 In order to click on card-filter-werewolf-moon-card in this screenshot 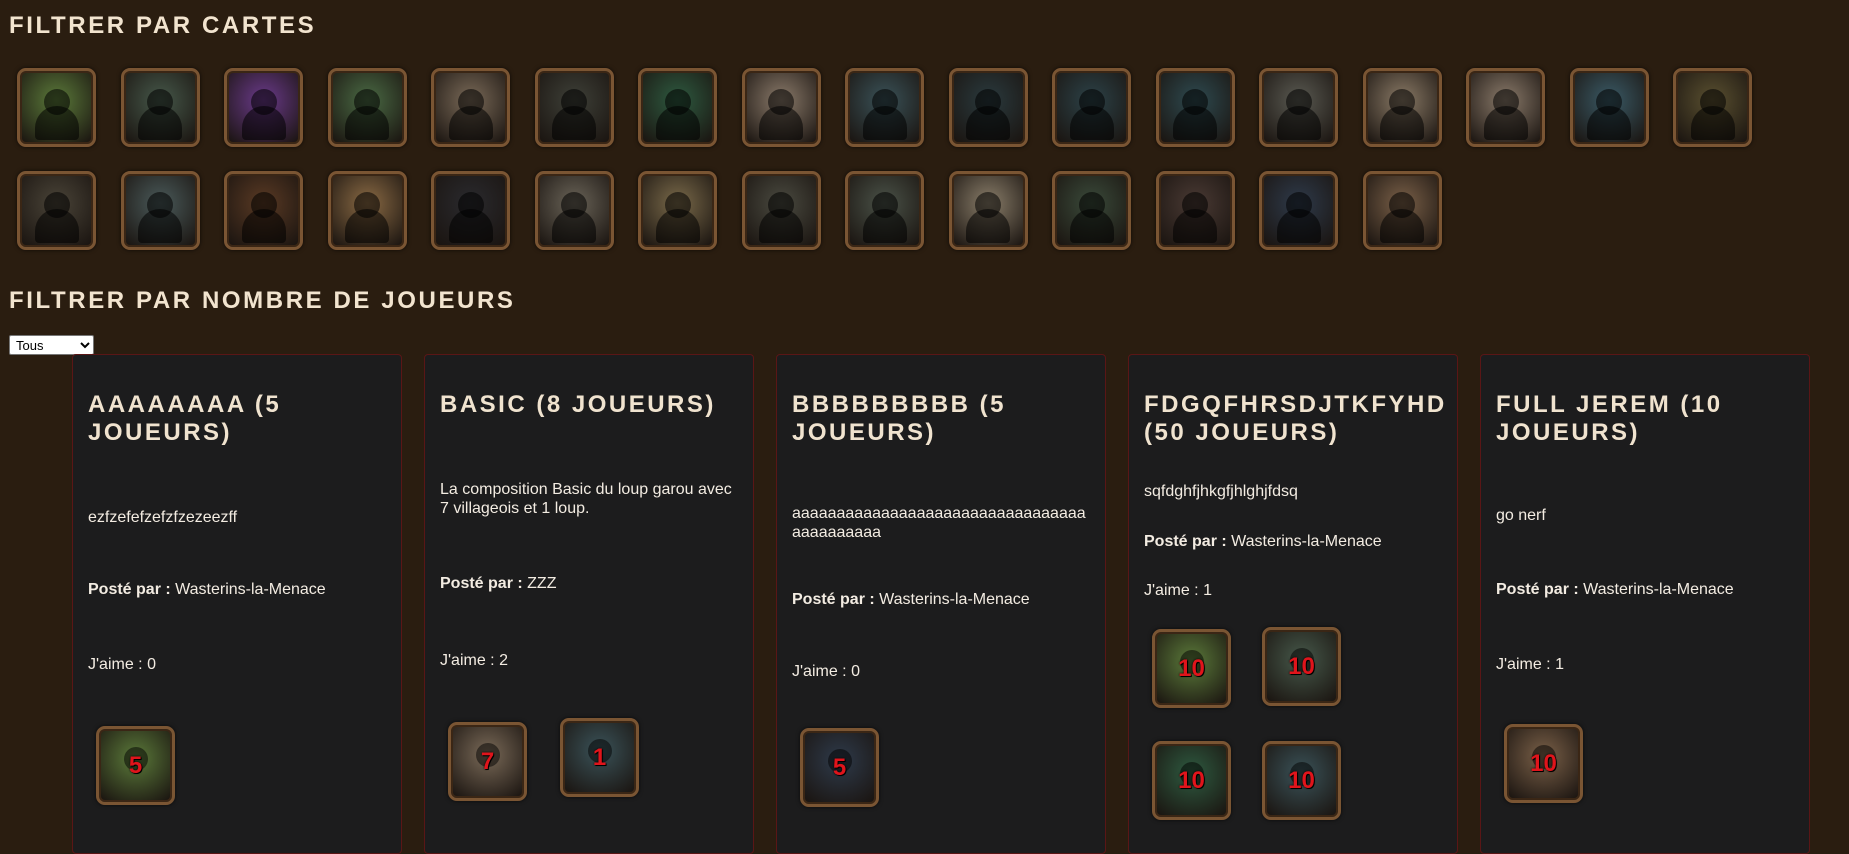, I will do `click(884, 107)`.